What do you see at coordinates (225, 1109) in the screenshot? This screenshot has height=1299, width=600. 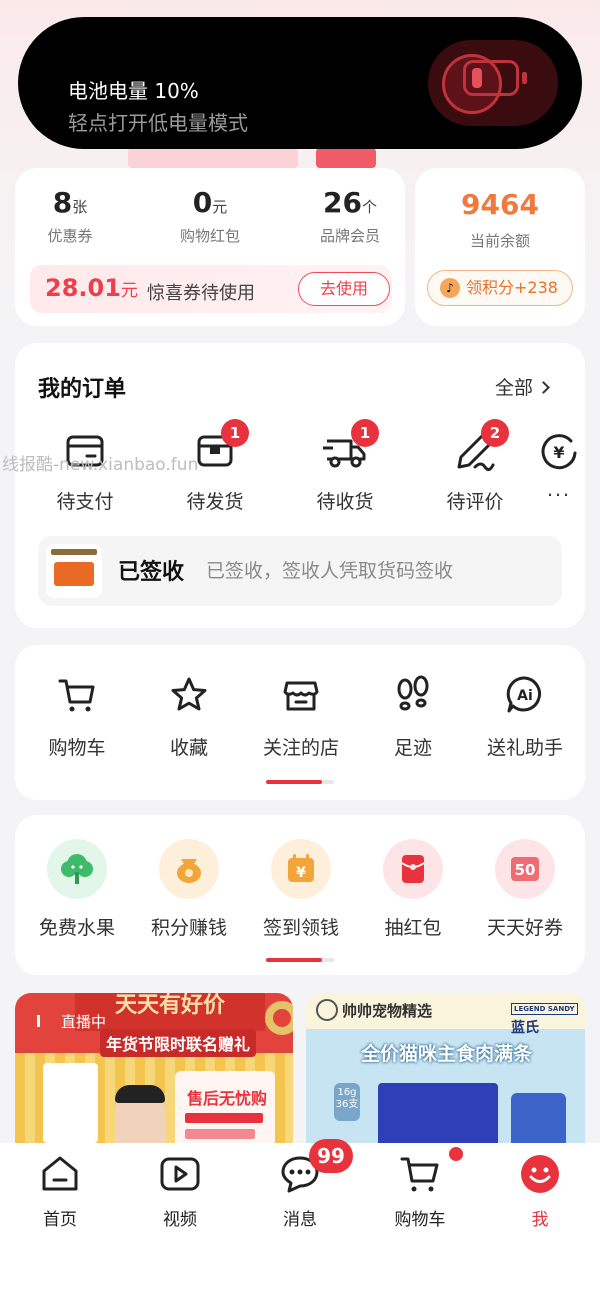 I see `promo-info-card: 售后无忧购` at bounding box center [225, 1109].